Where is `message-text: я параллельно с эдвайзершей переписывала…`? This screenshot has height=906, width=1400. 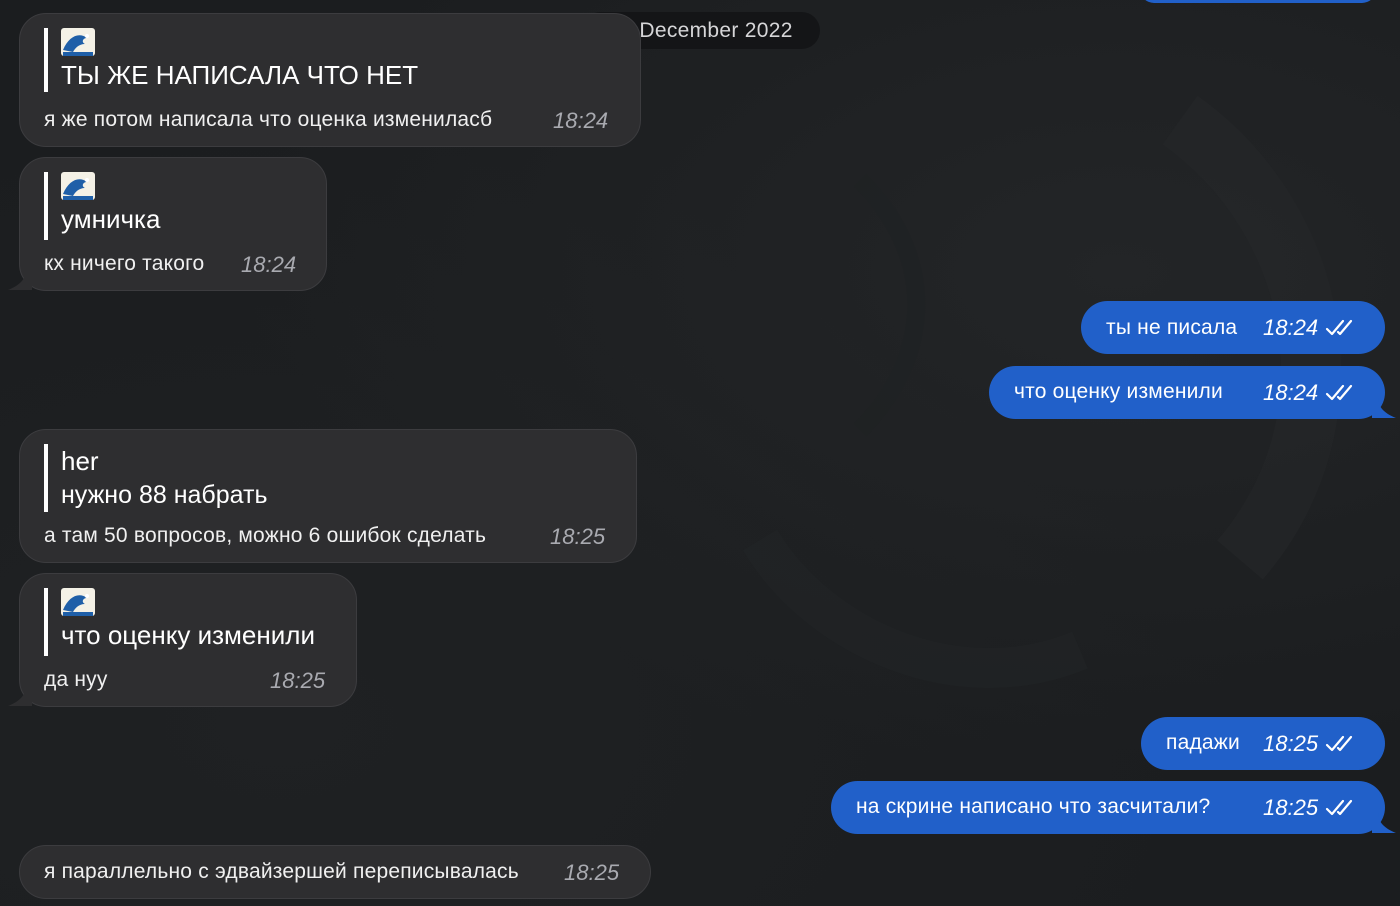
message-text: я параллельно с эдвайзершей переписывала… is located at coordinates (281, 871).